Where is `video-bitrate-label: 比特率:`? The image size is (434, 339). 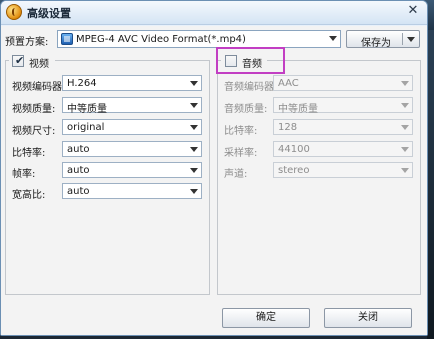 video-bitrate-label: 比特率: is located at coordinates (29, 153).